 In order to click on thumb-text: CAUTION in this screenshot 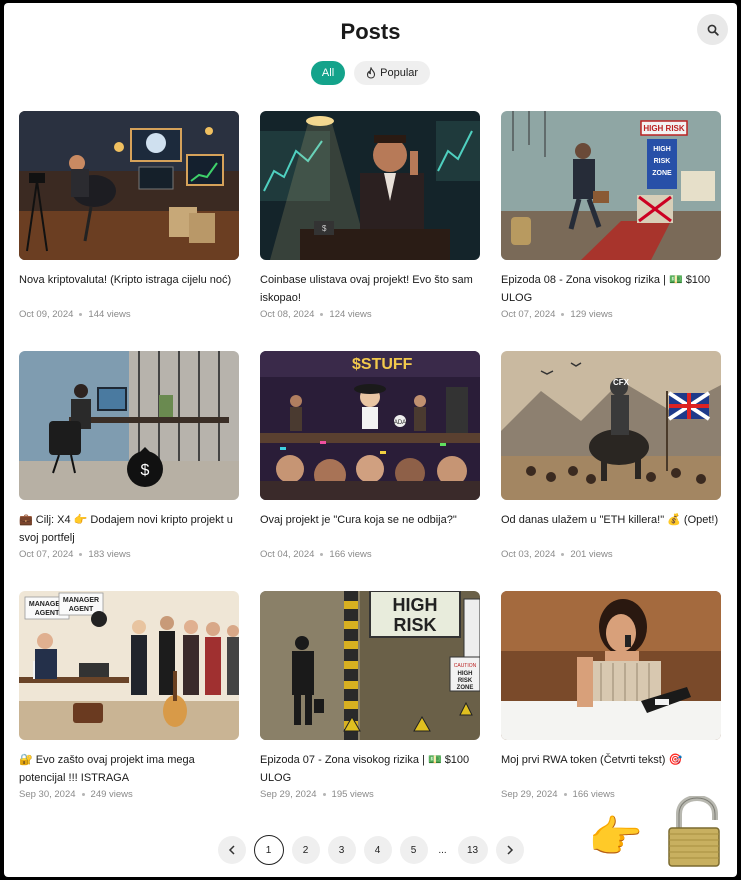, I will do `click(465, 666)`.